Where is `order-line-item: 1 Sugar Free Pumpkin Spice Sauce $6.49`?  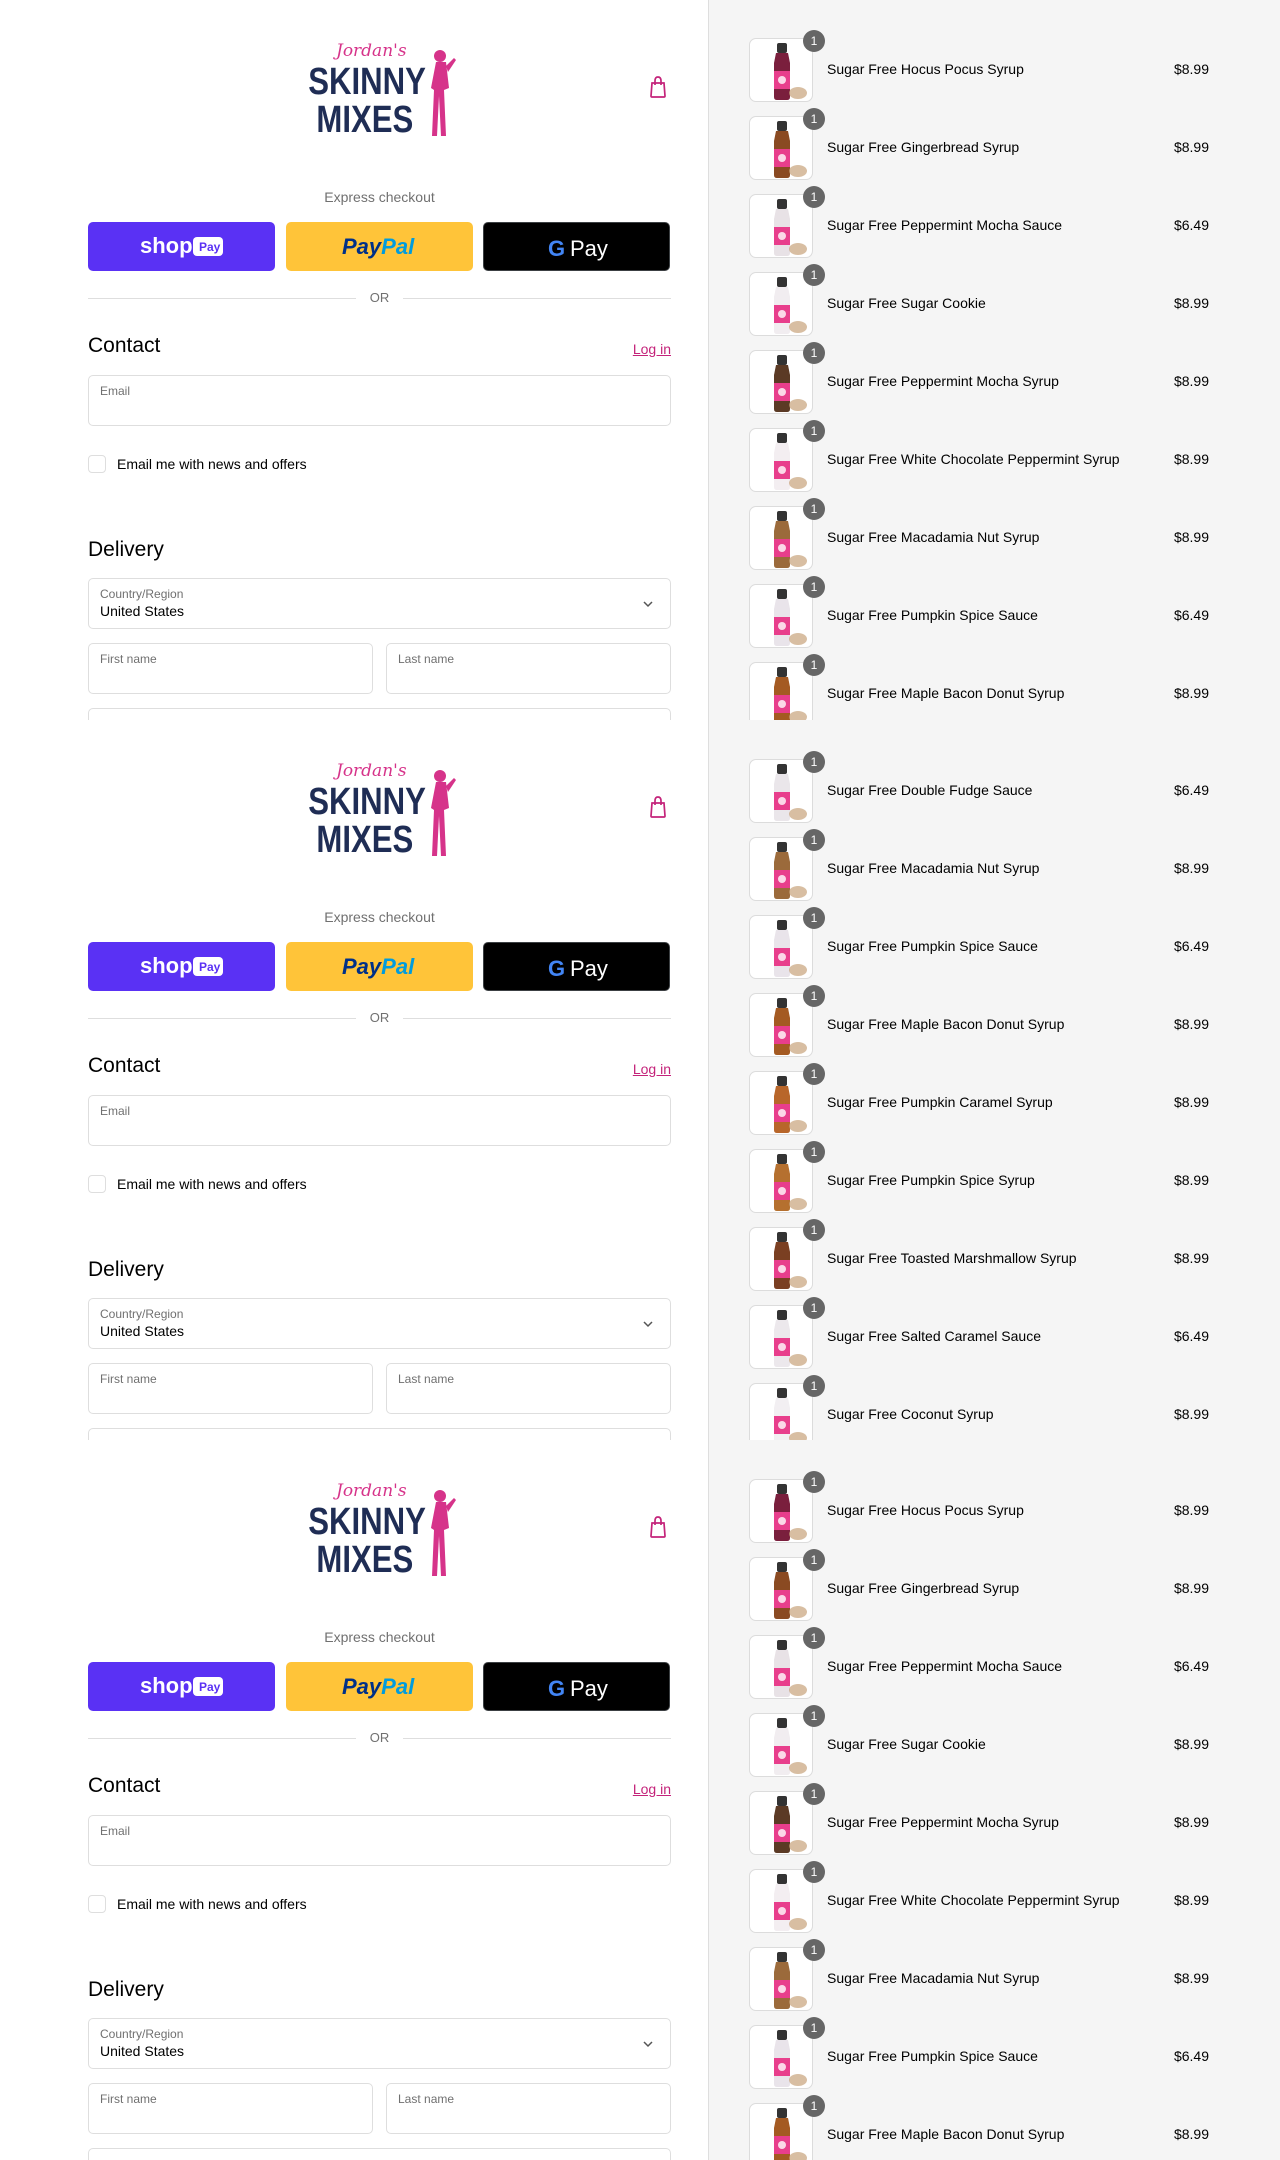 order-line-item: 1 Sugar Free Pumpkin Spice Sauce $6.49 is located at coordinates (979, 2056).